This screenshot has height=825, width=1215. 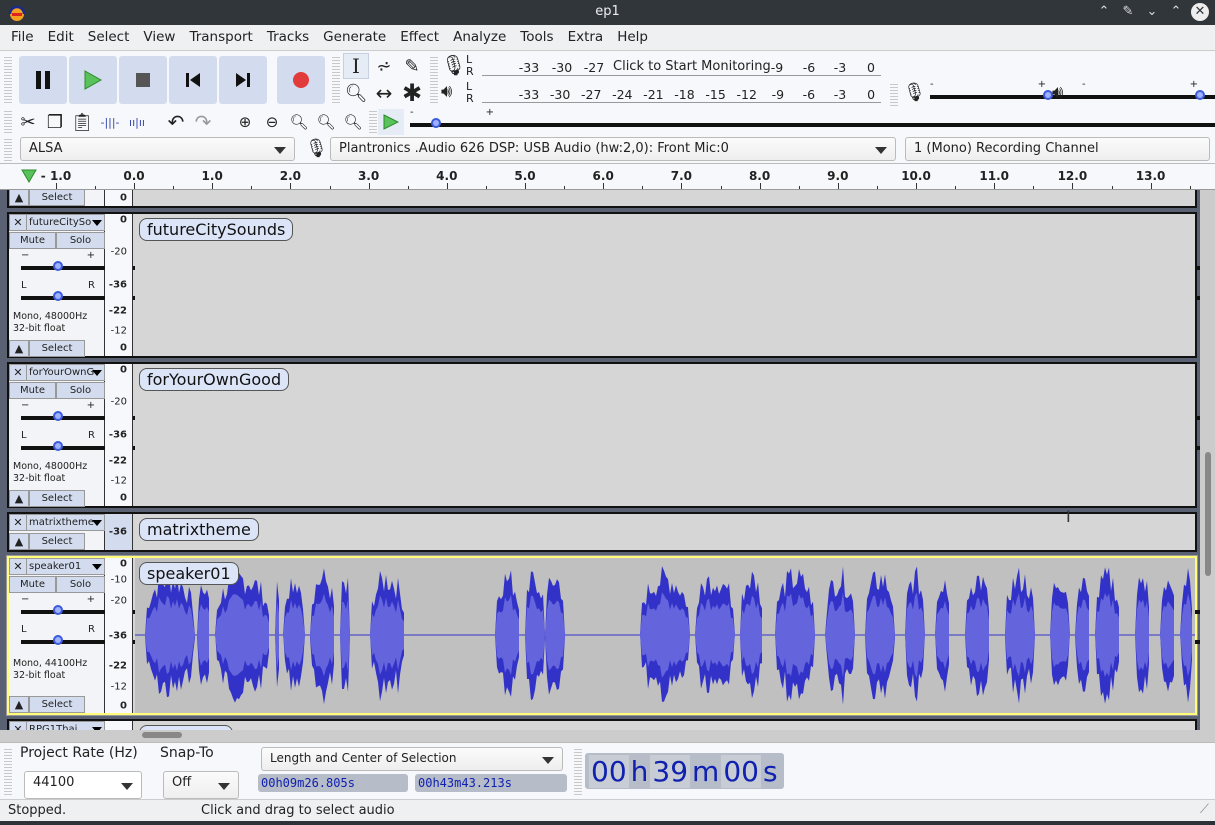 I want to click on mixer-toolbar-grip, so click(x=894, y=94).